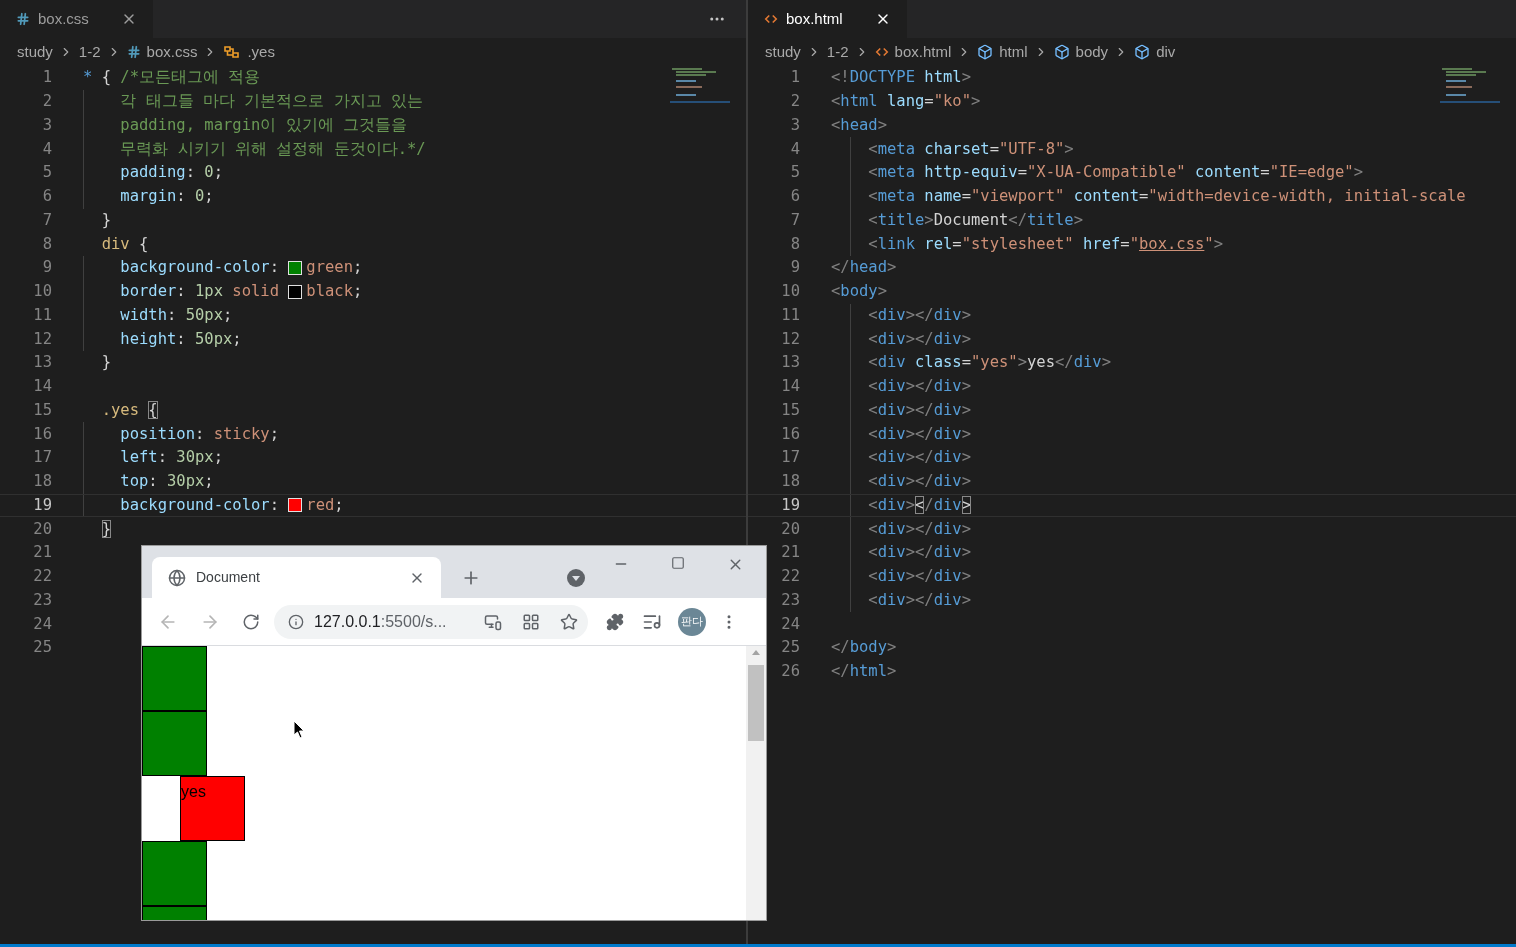 The height and width of the screenshot is (947, 1516). What do you see at coordinates (1002, 52) in the screenshot?
I see `breadcrumb-item: html` at bounding box center [1002, 52].